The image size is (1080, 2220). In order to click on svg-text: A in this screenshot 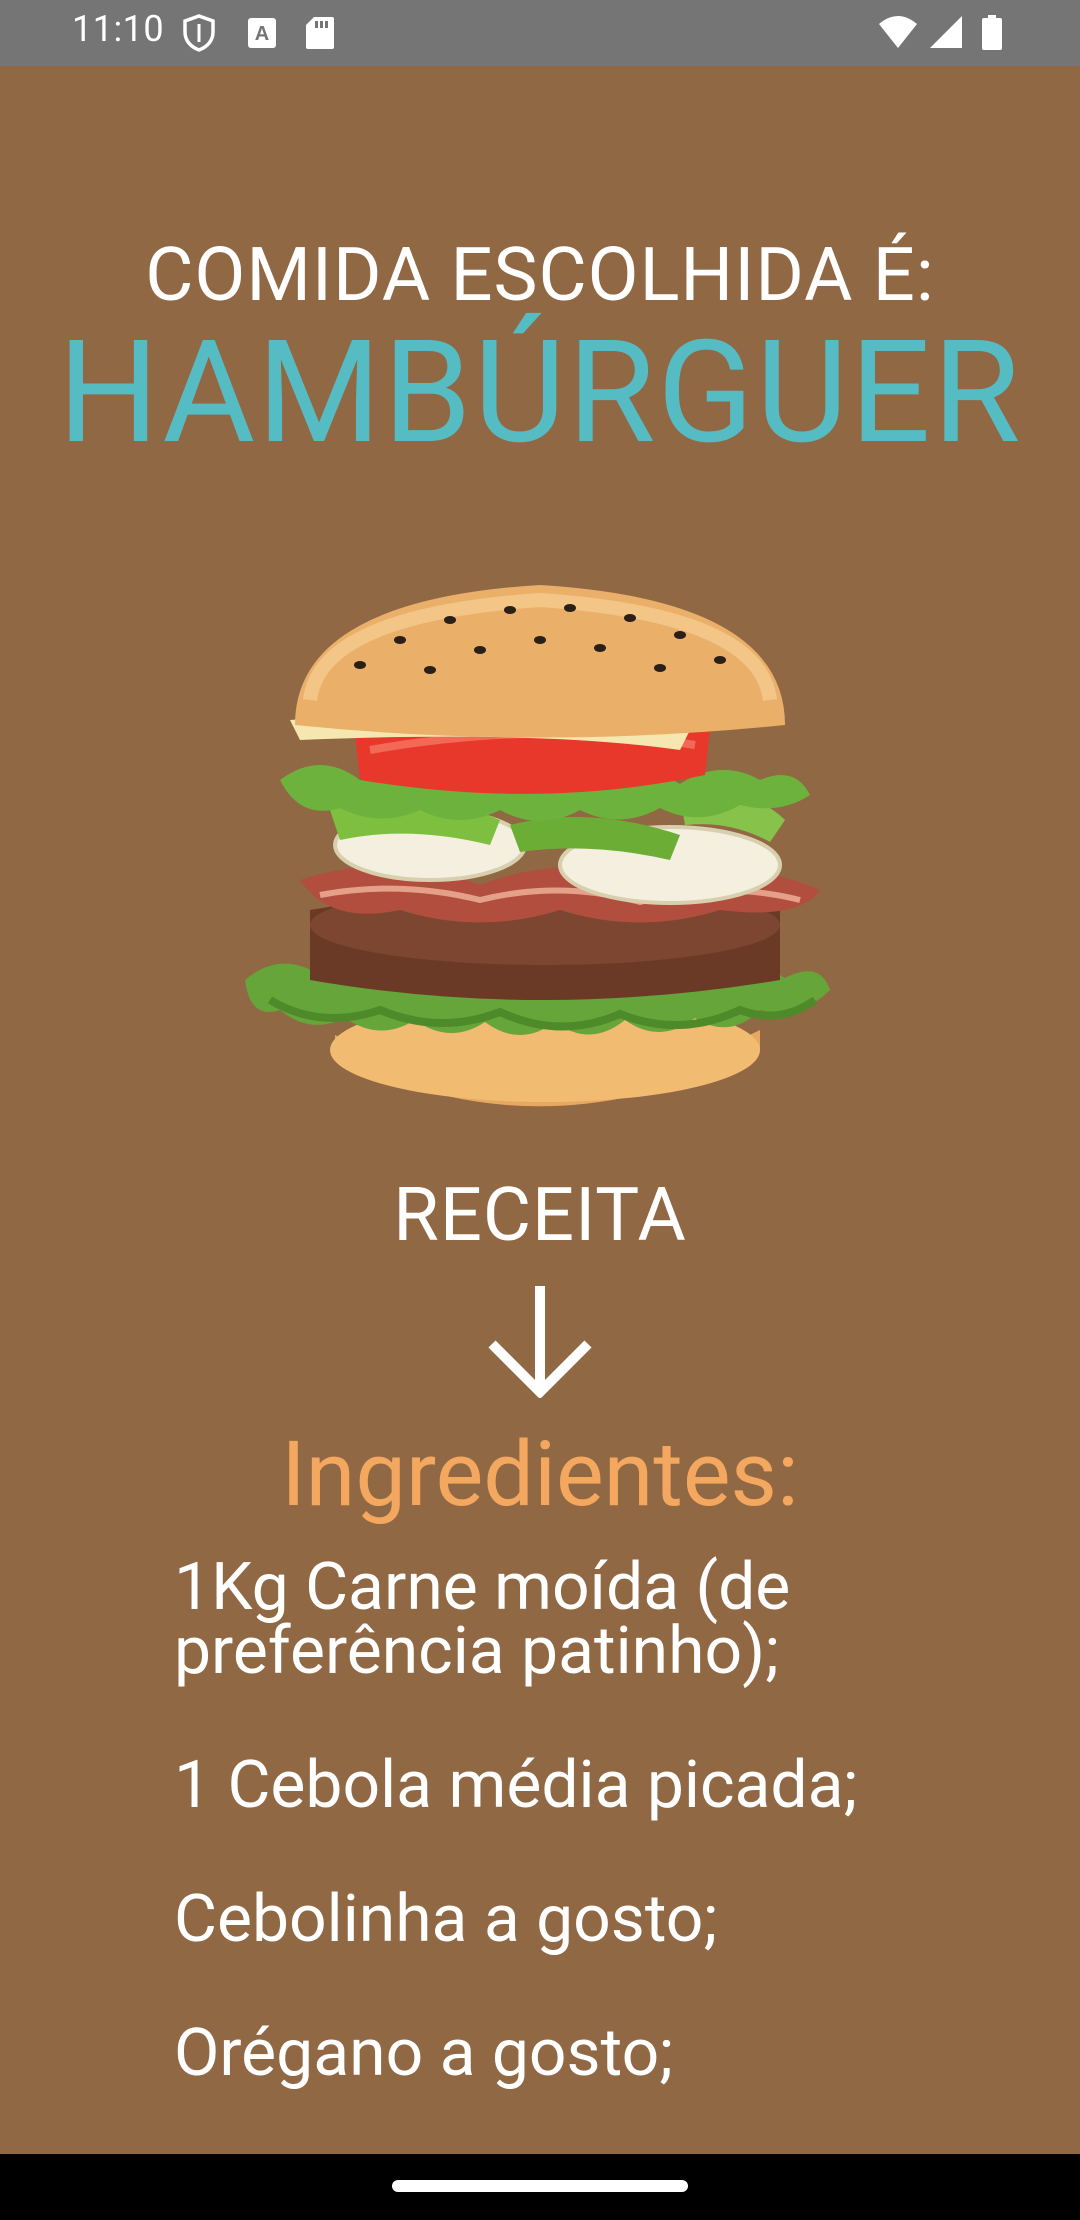, I will do `click(262, 34)`.